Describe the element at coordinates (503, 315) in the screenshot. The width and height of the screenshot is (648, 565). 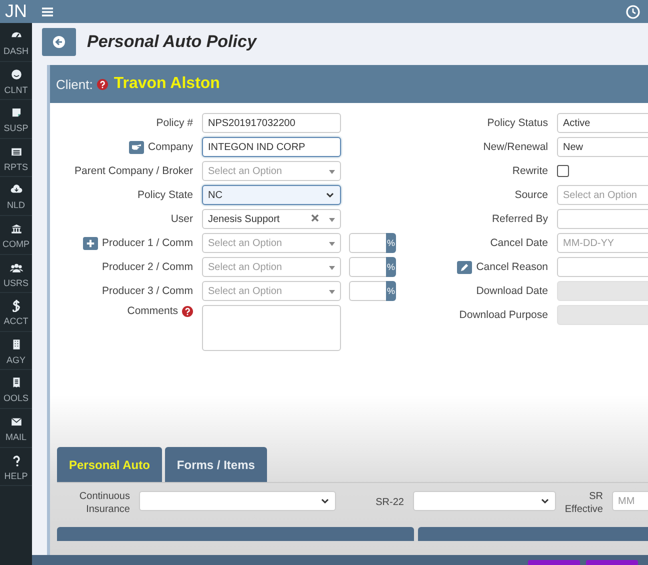
I see `field-label: Download Purpose` at that location.